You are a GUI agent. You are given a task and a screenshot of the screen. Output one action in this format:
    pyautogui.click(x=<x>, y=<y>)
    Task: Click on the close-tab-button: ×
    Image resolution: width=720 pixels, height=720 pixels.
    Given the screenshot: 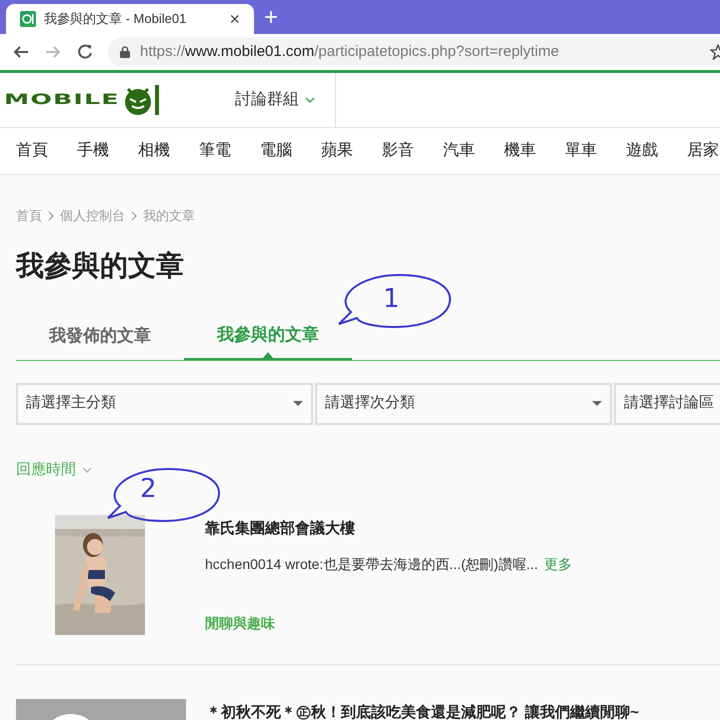 What is the action you would take?
    pyautogui.click(x=234, y=19)
    